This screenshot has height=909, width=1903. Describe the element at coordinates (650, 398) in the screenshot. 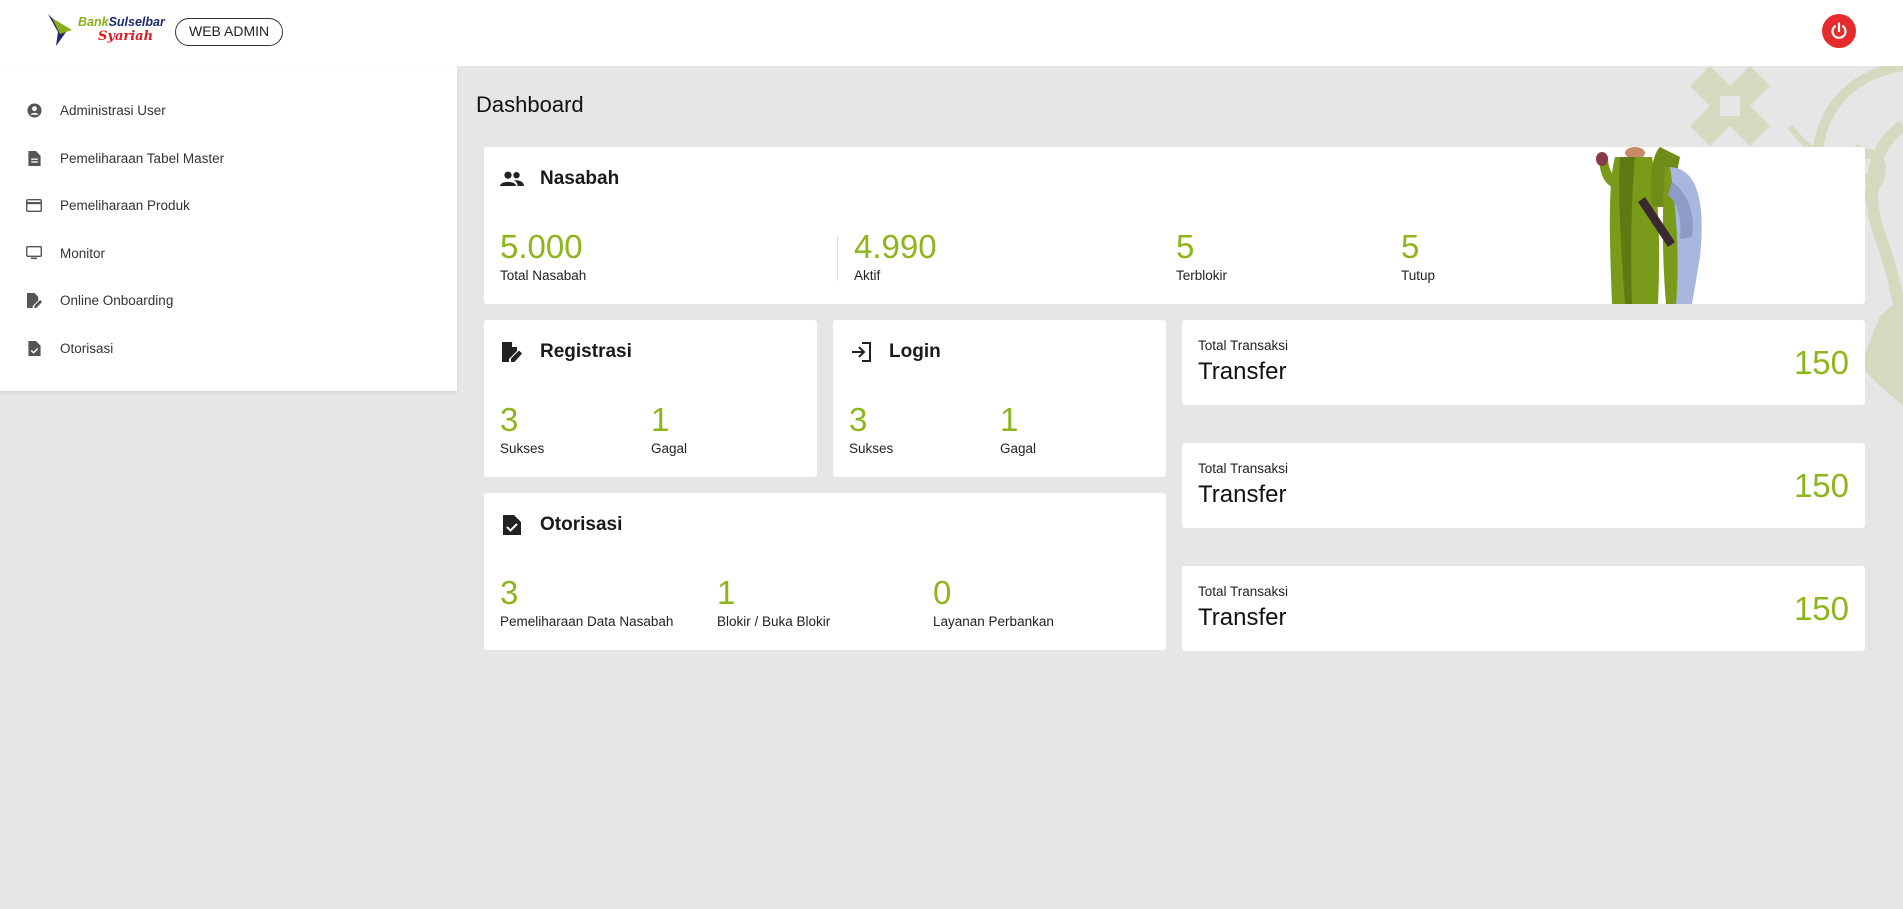

I see `registrasi-card: Registrasi 3 Sukses 1 Gagal` at that location.